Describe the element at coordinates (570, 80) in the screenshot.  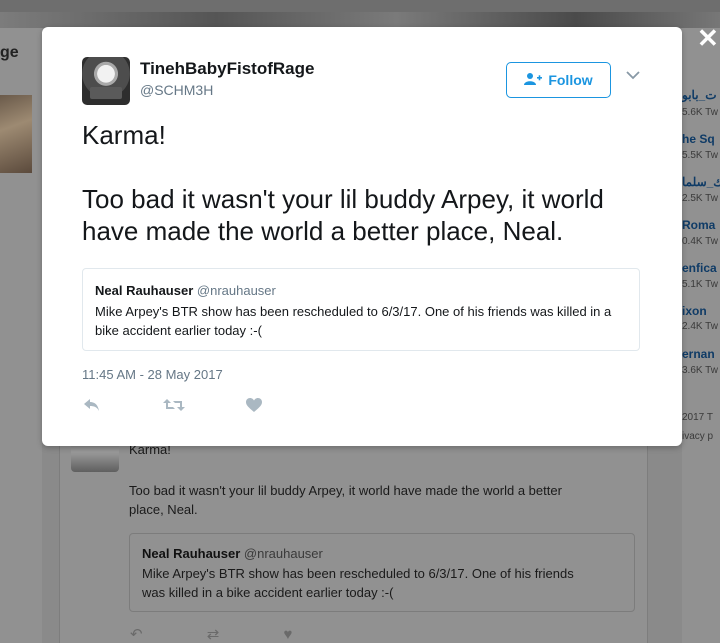
I see `follow-button-label: Follow` at that location.